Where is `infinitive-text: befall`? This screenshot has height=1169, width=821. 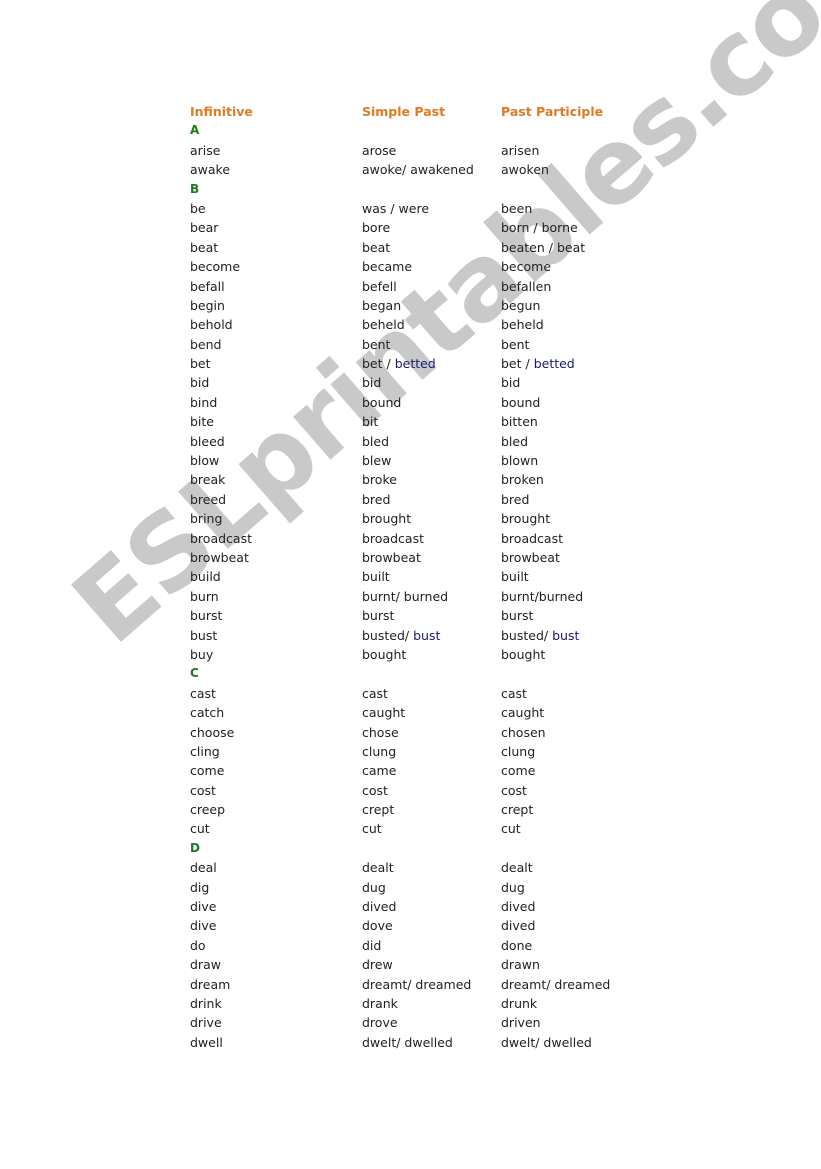 infinitive-text: befall is located at coordinates (207, 286).